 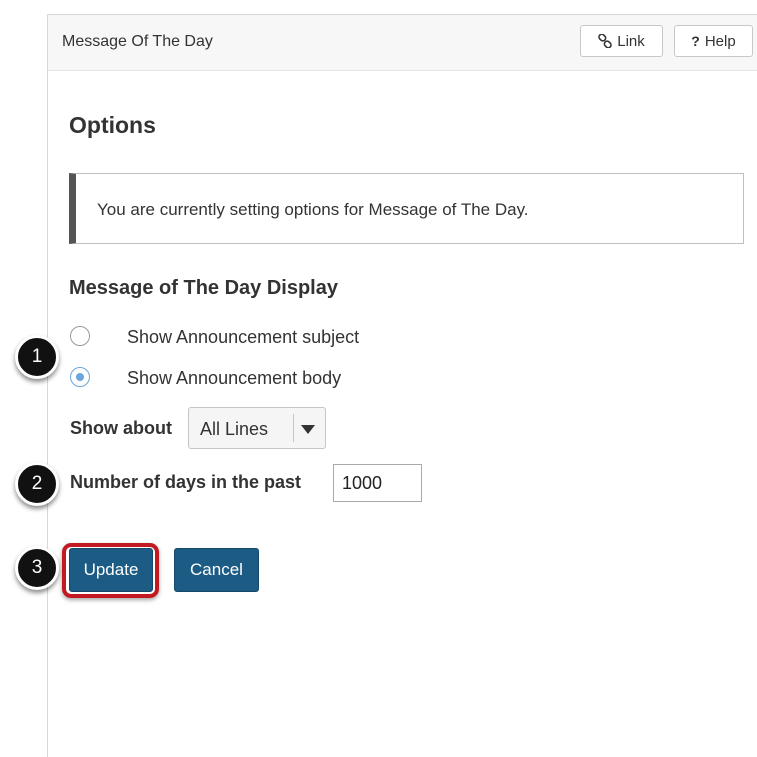 I want to click on link-button-label: Link, so click(x=631, y=41).